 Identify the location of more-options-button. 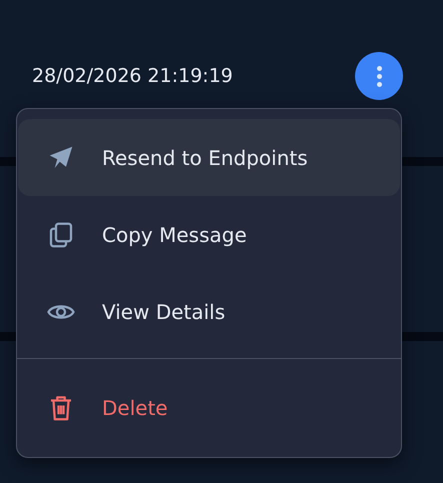
(379, 76).